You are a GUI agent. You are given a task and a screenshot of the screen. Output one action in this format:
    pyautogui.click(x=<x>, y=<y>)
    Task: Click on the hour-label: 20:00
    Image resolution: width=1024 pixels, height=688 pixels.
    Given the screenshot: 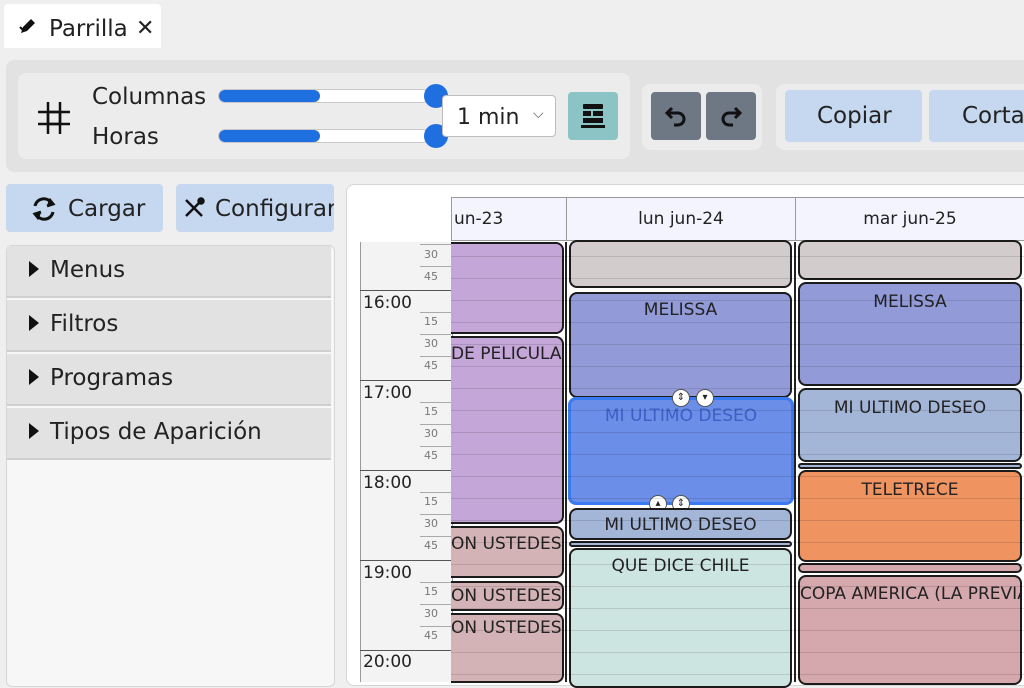 What is the action you would take?
    pyautogui.click(x=387, y=662)
    